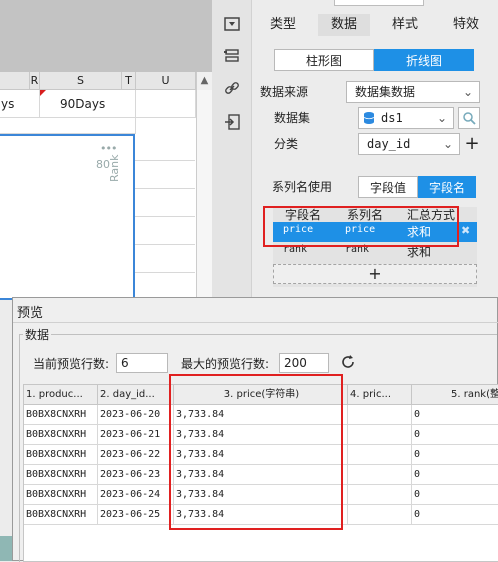 The height and width of the screenshot is (562, 498). I want to click on cell-element-icon, so click(232, 24).